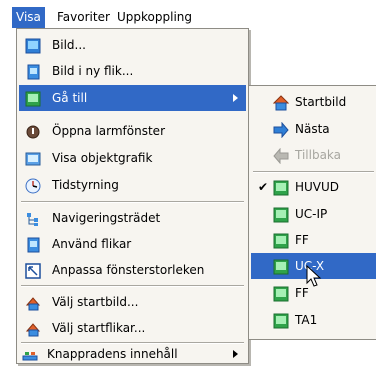 This screenshot has width=376, height=372. What do you see at coordinates (33, 218) in the screenshot?
I see `tree-icon` at bounding box center [33, 218].